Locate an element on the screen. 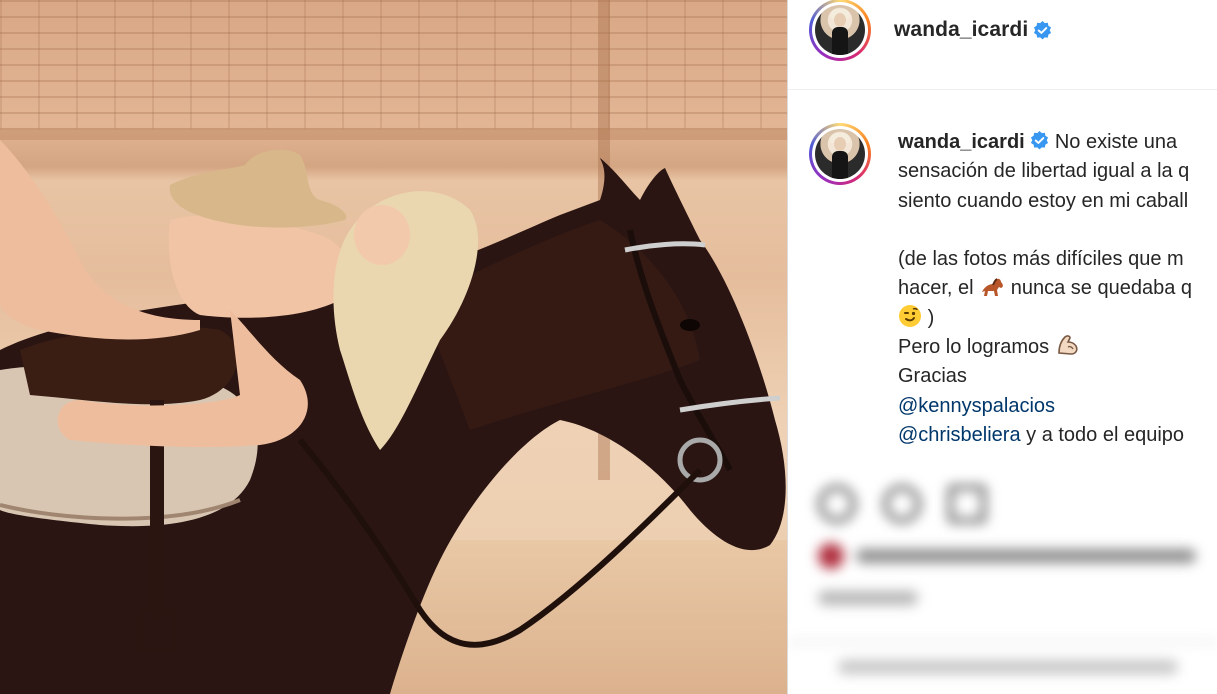  caption-line-7: Pero lo logramos is located at coordinates (1057, 347).